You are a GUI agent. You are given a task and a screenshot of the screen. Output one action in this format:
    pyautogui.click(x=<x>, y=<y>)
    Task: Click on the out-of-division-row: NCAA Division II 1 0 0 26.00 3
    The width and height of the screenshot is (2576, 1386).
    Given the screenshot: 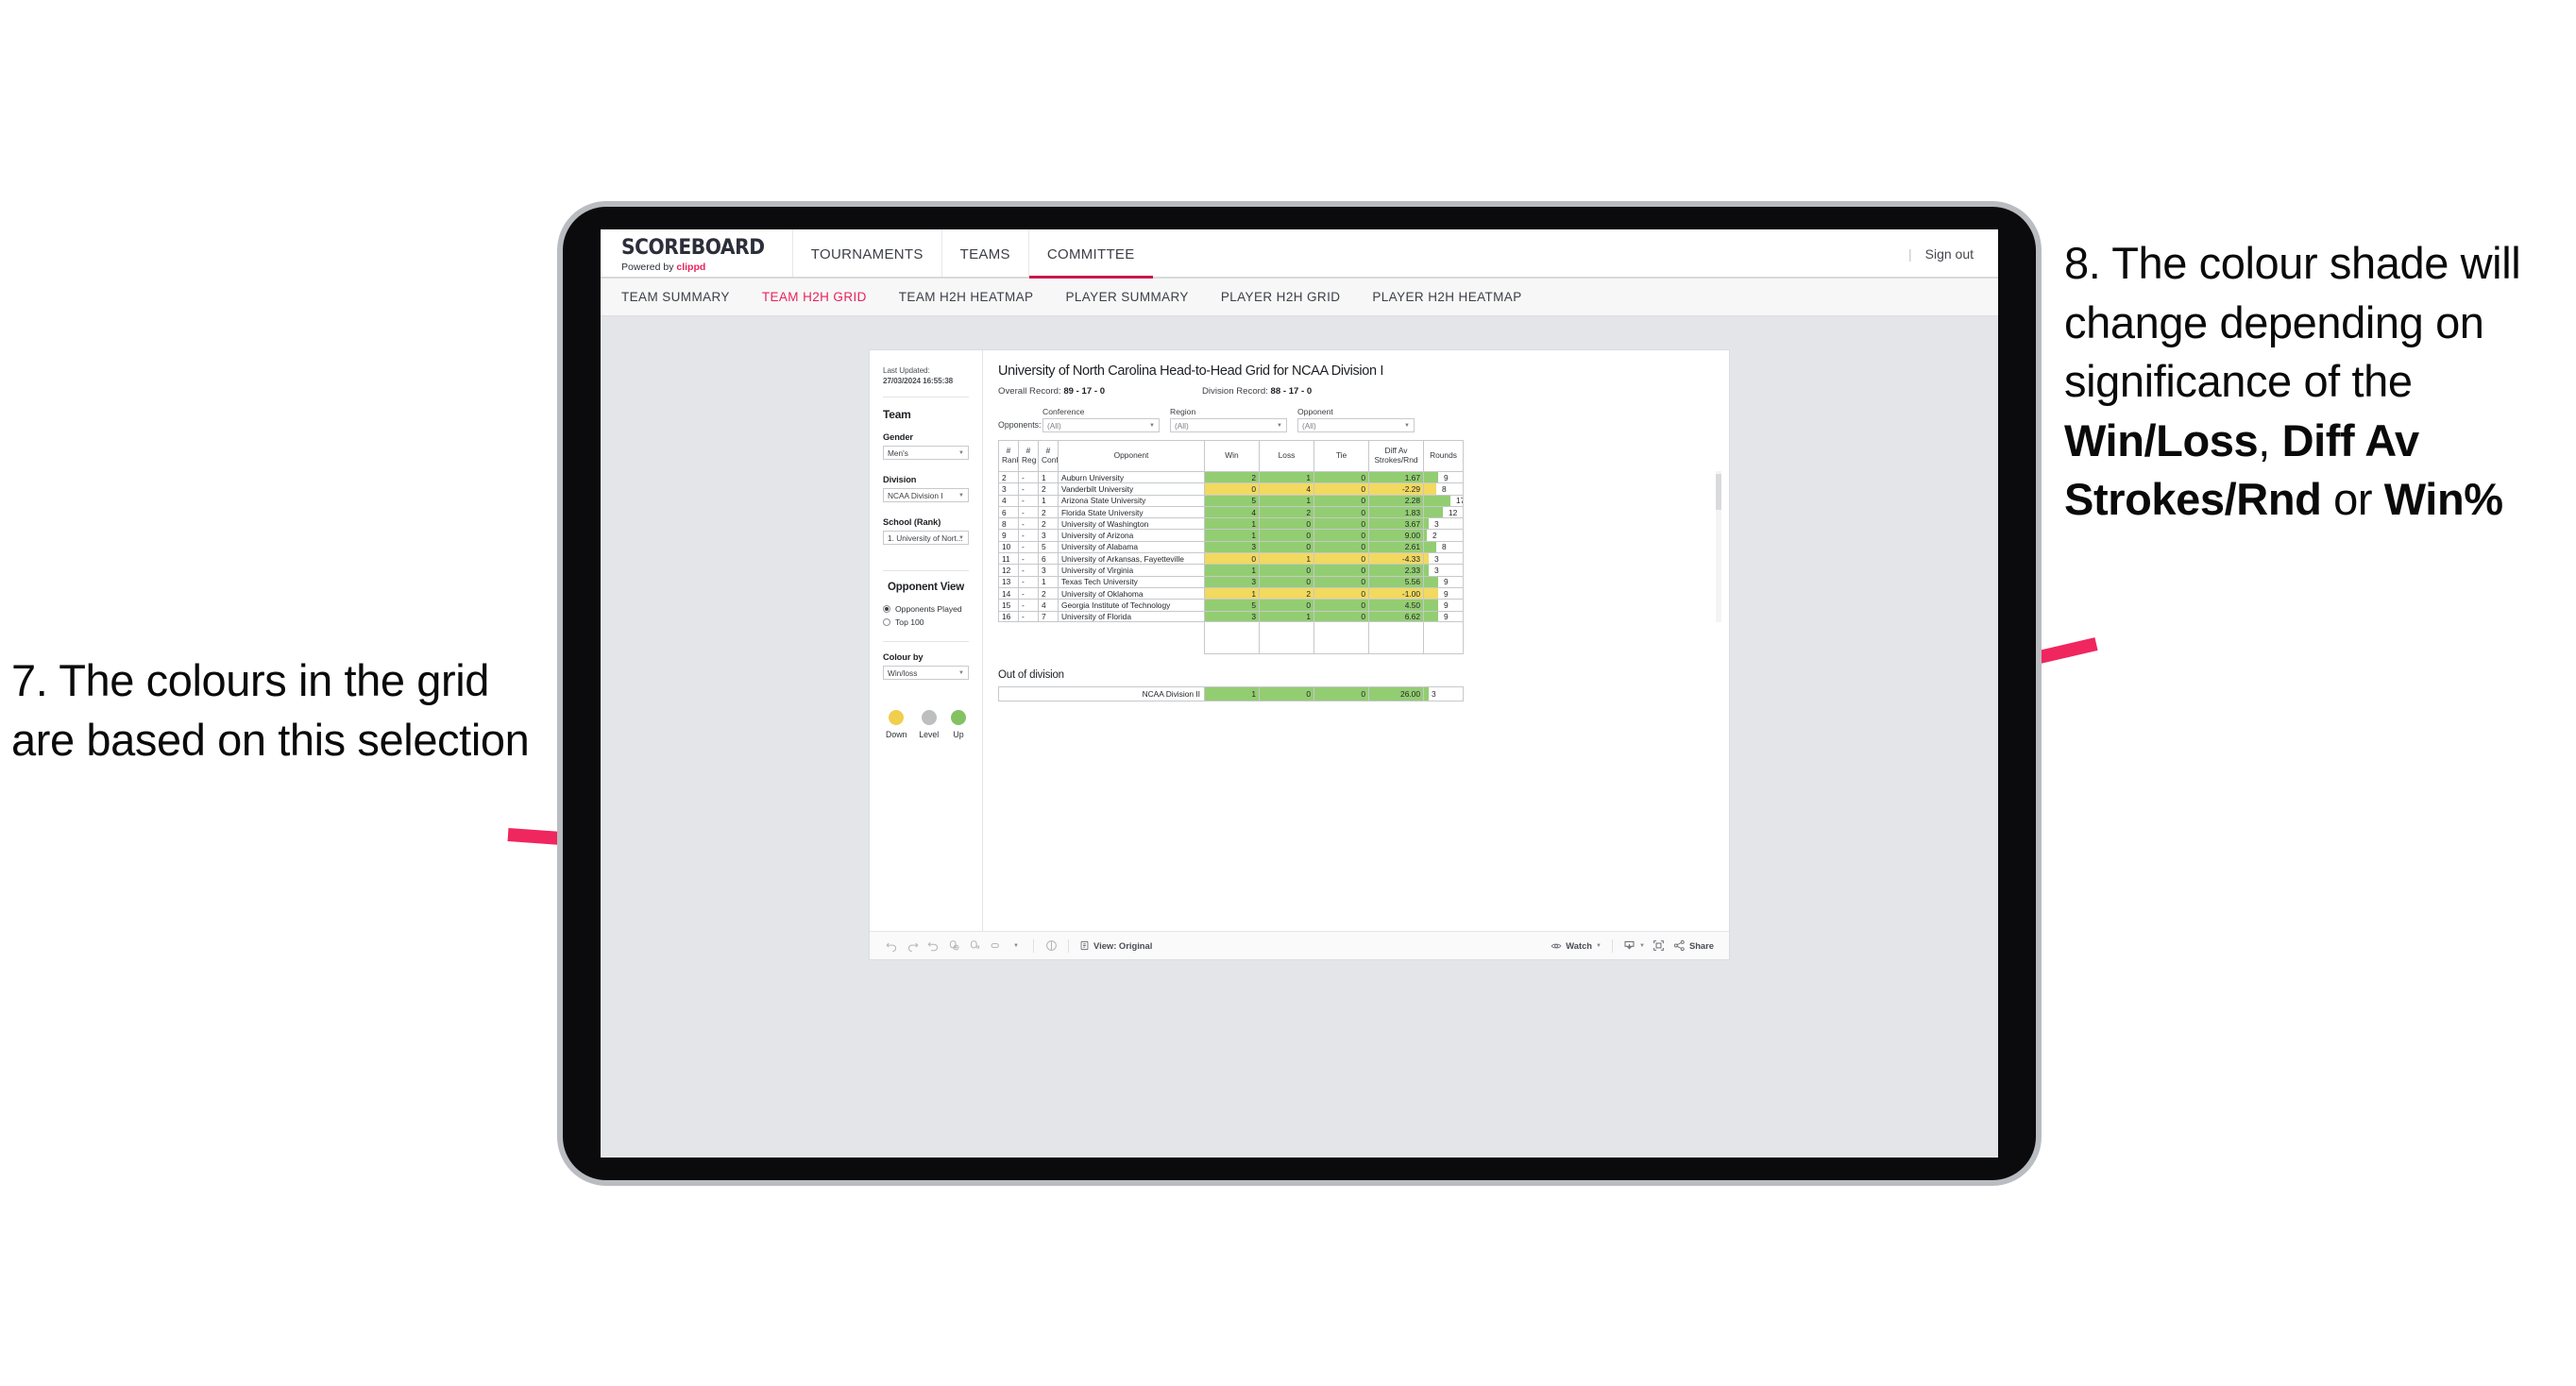 What is the action you would take?
    pyautogui.click(x=1231, y=693)
    